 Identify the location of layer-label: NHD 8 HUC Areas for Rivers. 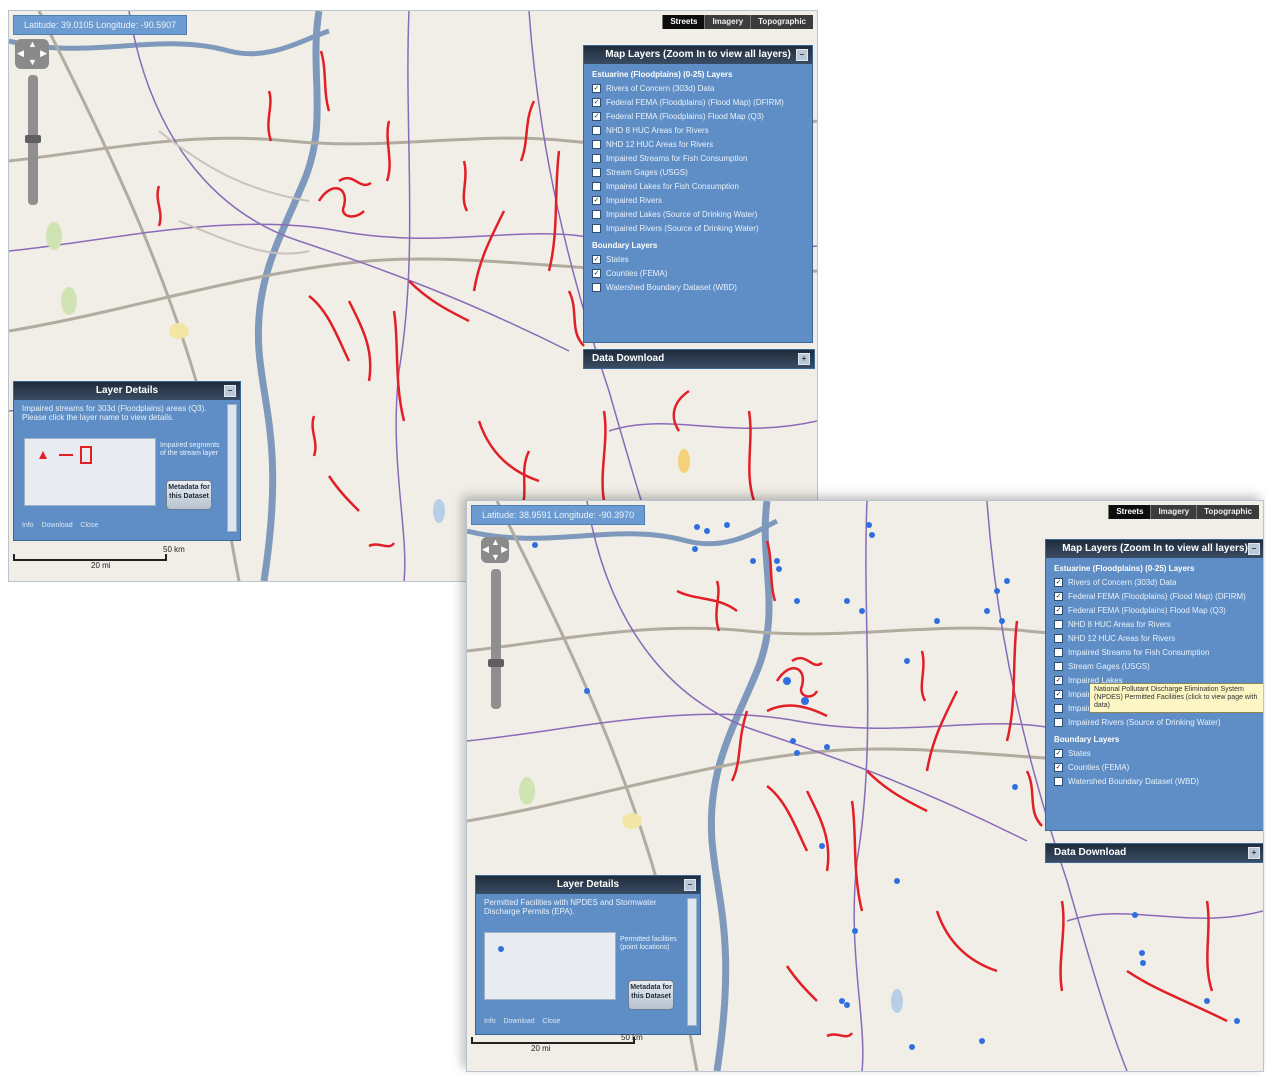
(657, 130).